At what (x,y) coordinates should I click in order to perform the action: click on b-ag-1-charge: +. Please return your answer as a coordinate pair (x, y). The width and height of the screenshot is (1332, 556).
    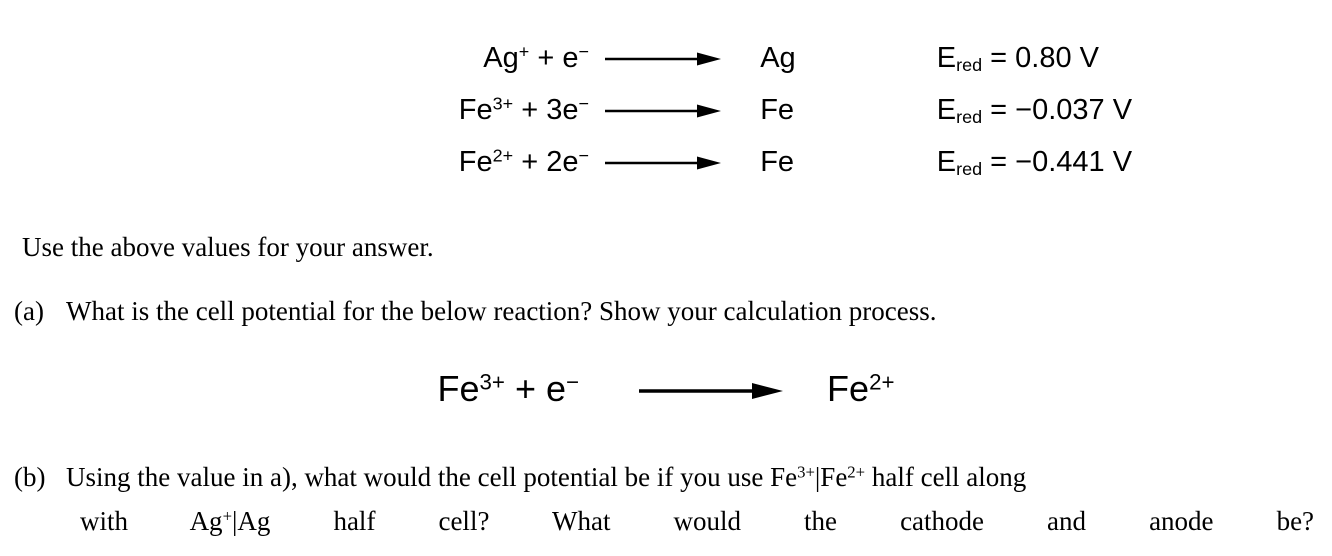
    Looking at the image, I should click on (227, 516).